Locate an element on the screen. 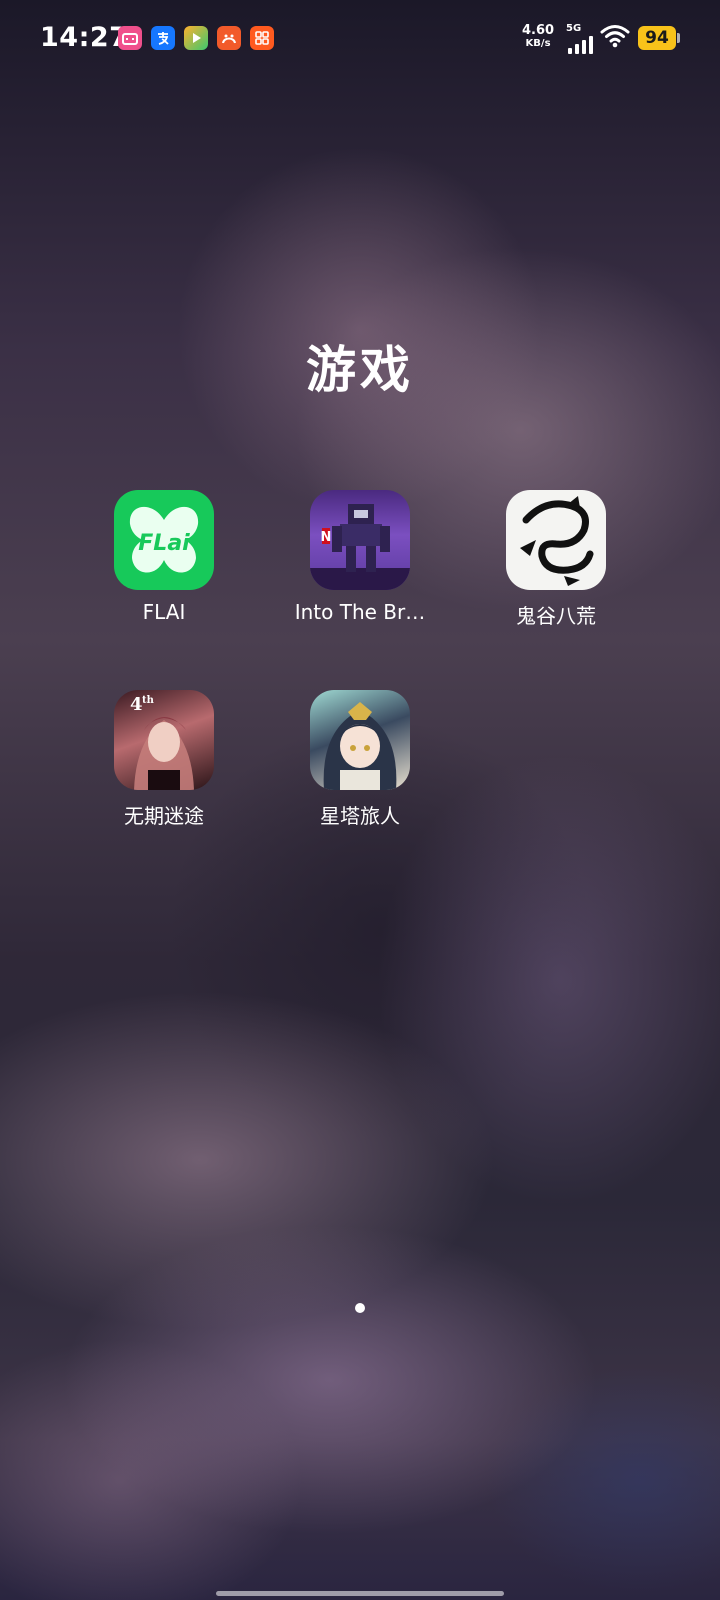 This screenshot has height=1600, width=720. app-xingtalvren: 星塔旅人 is located at coordinates (360, 759).